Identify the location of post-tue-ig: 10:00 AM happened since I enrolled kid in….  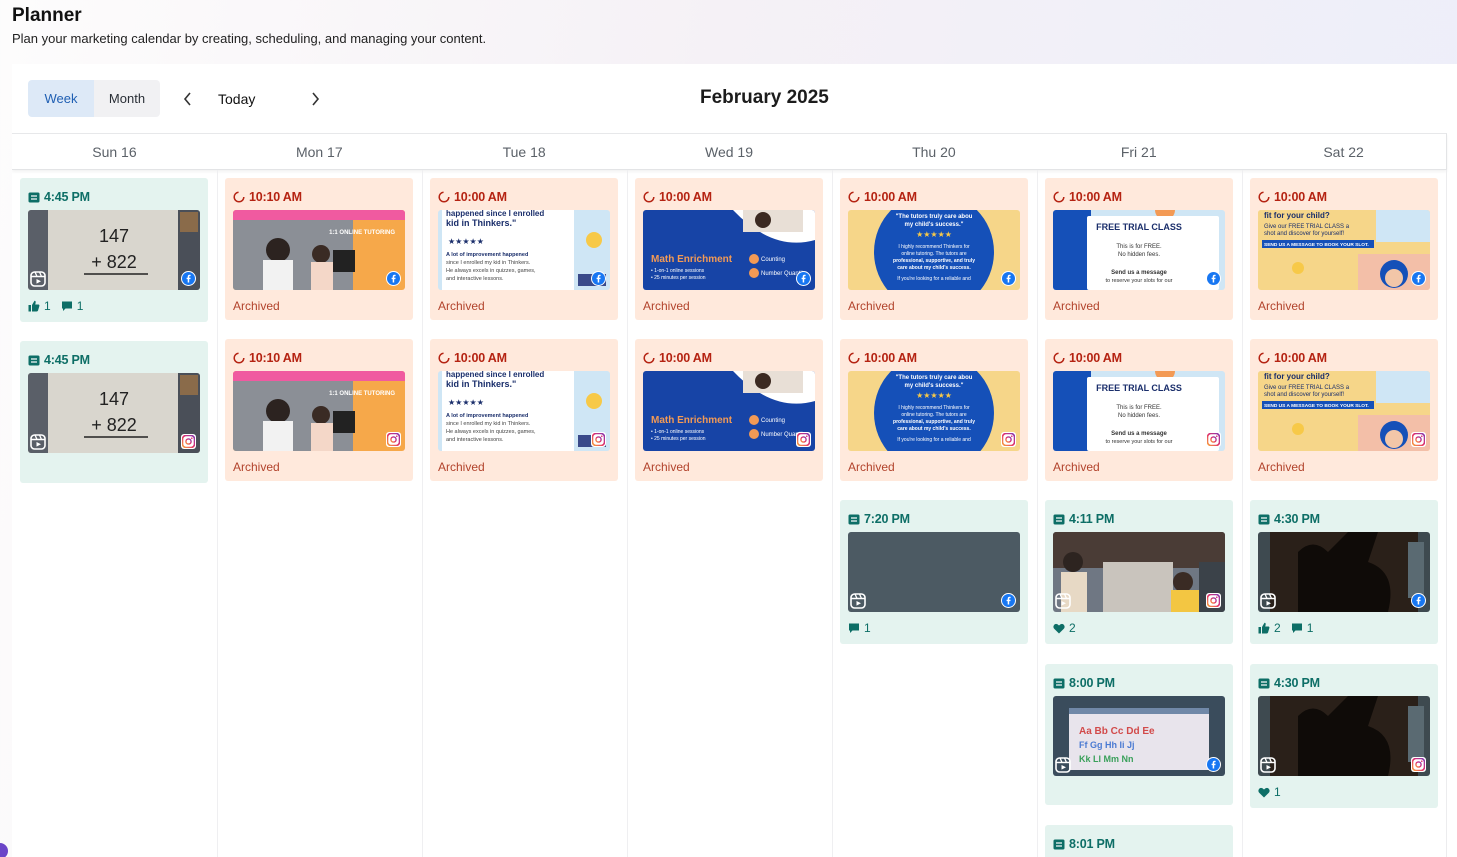
(524, 410).